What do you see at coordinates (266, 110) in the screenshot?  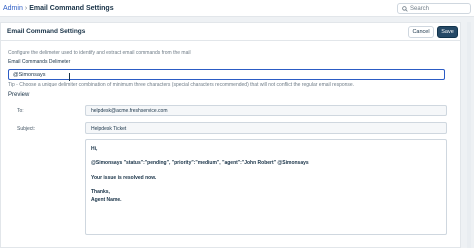 I see `to-field: helpdesk@acme.freshservice.com` at bounding box center [266, 110].